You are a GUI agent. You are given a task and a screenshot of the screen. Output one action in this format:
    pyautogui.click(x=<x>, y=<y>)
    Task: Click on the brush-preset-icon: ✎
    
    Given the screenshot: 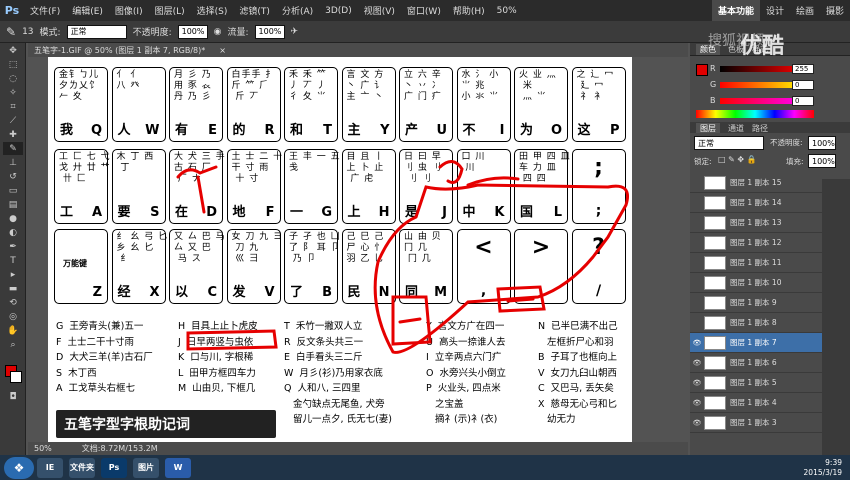 What is the action you would take?
    pyautogui.click(x=11, y=32)
    